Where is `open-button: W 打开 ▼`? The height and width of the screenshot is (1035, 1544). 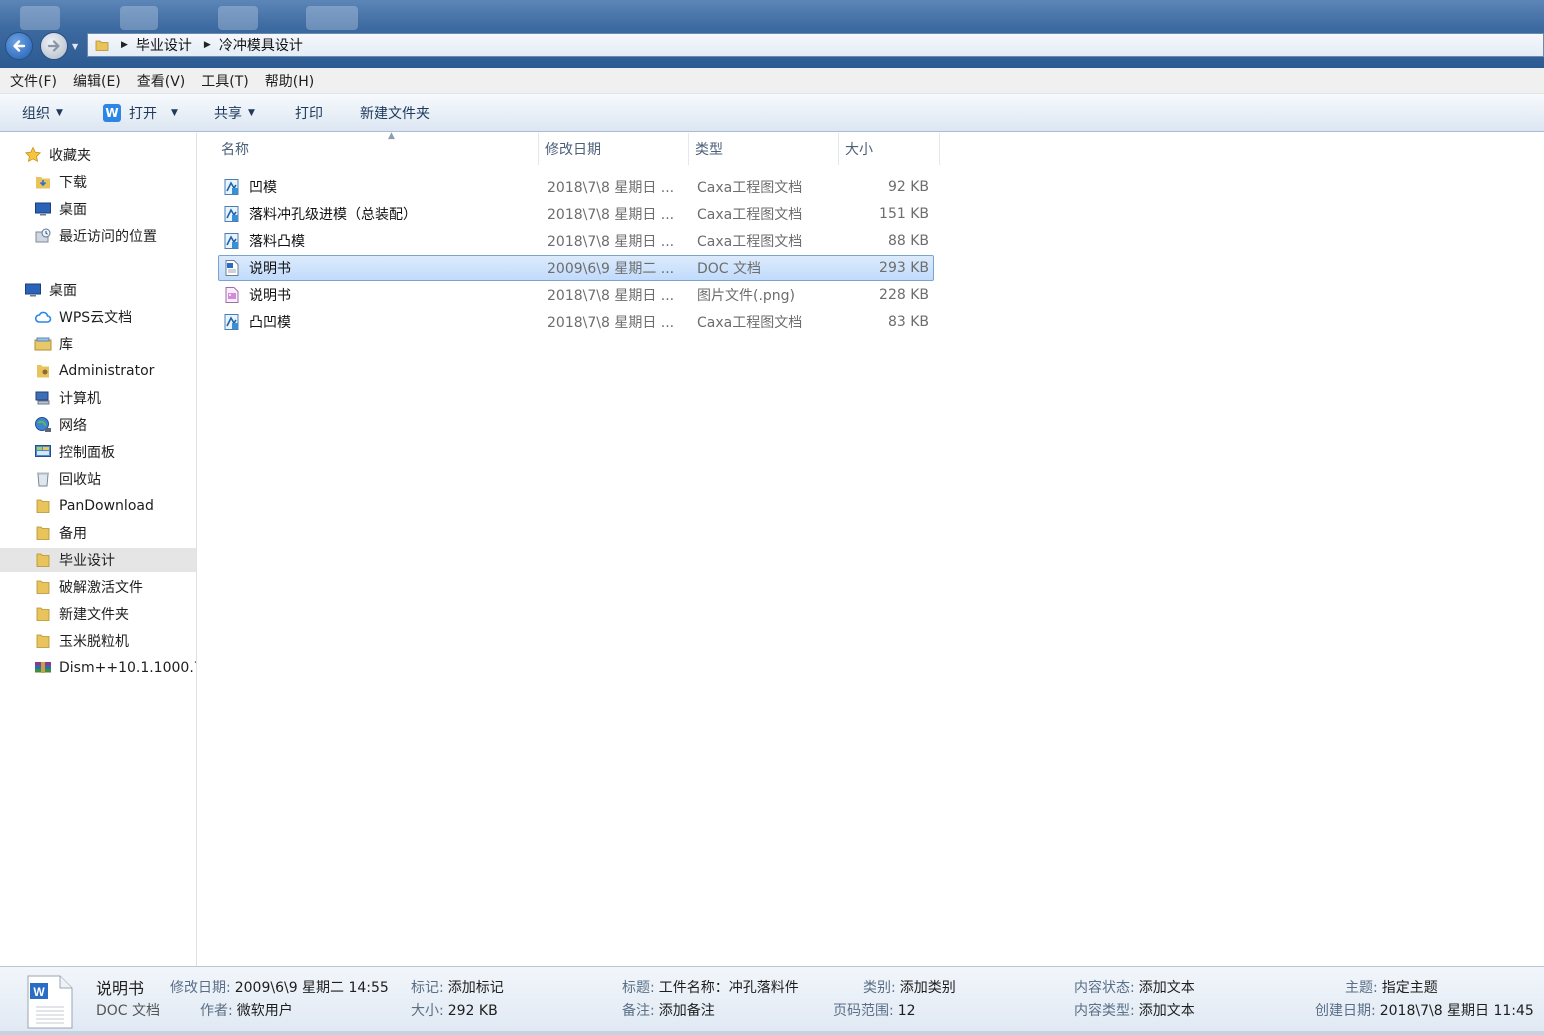
open-button: W 打开 ▼ is located at coordinates (140, 113).